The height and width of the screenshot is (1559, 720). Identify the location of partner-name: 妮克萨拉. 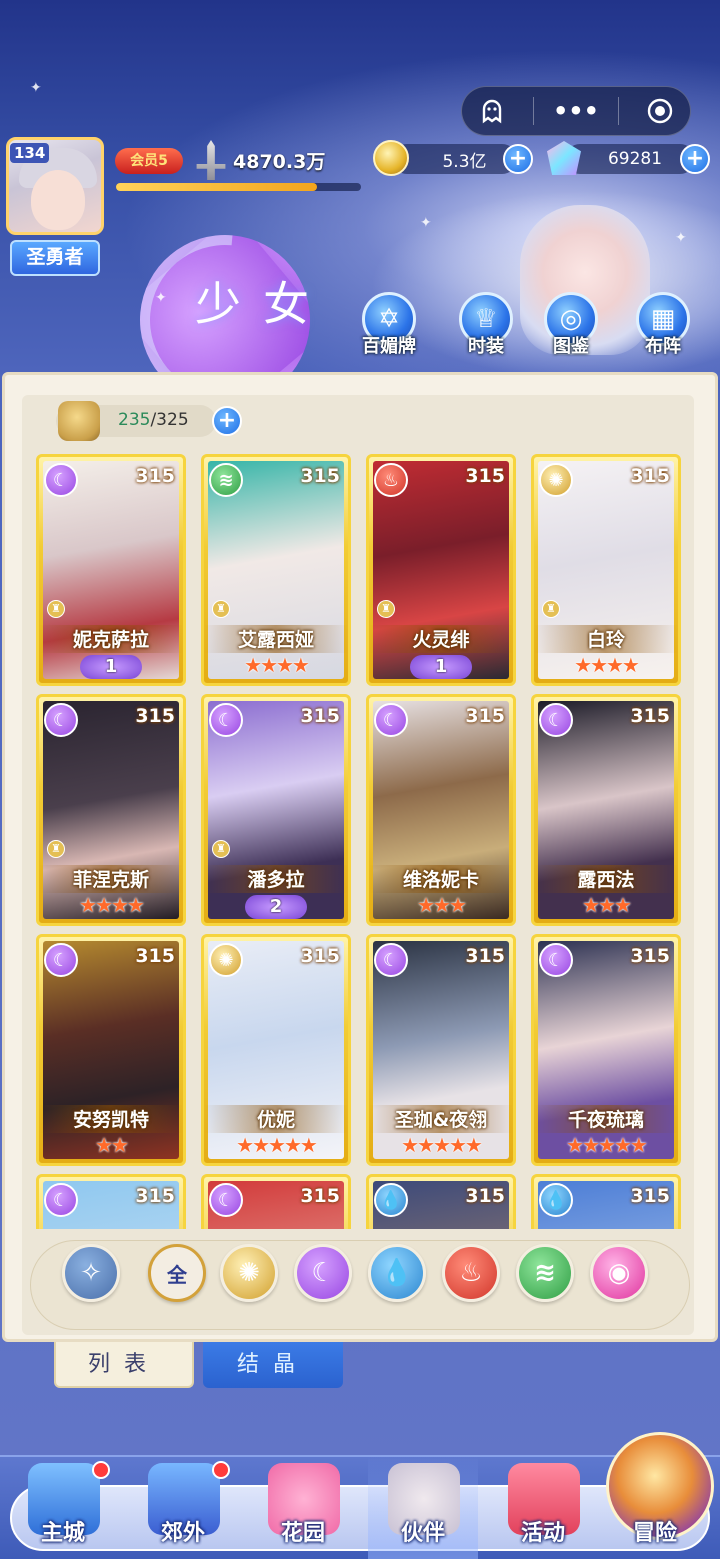
(111, 639).